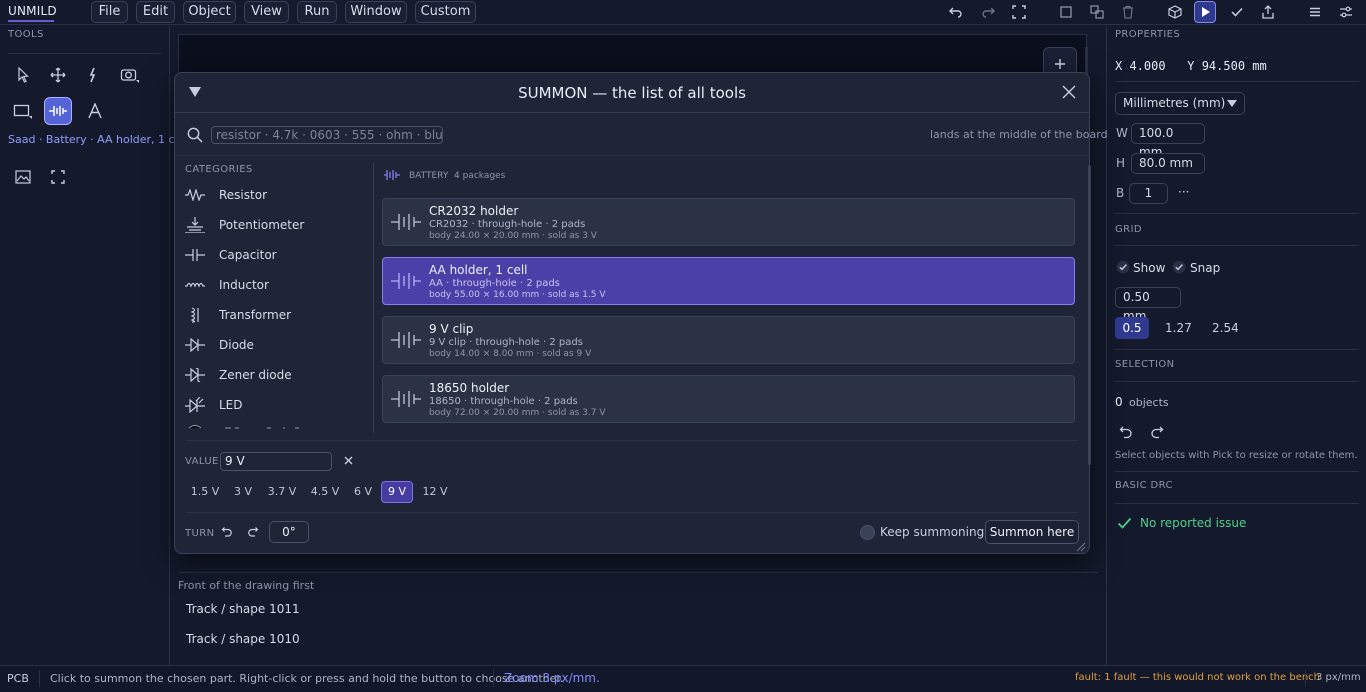 This screenshot has height=692, width=1366. Describe the element at coordinates (1225, 328) in the screenshot. I see `grid-preset-2.54: 2.54` at that location.